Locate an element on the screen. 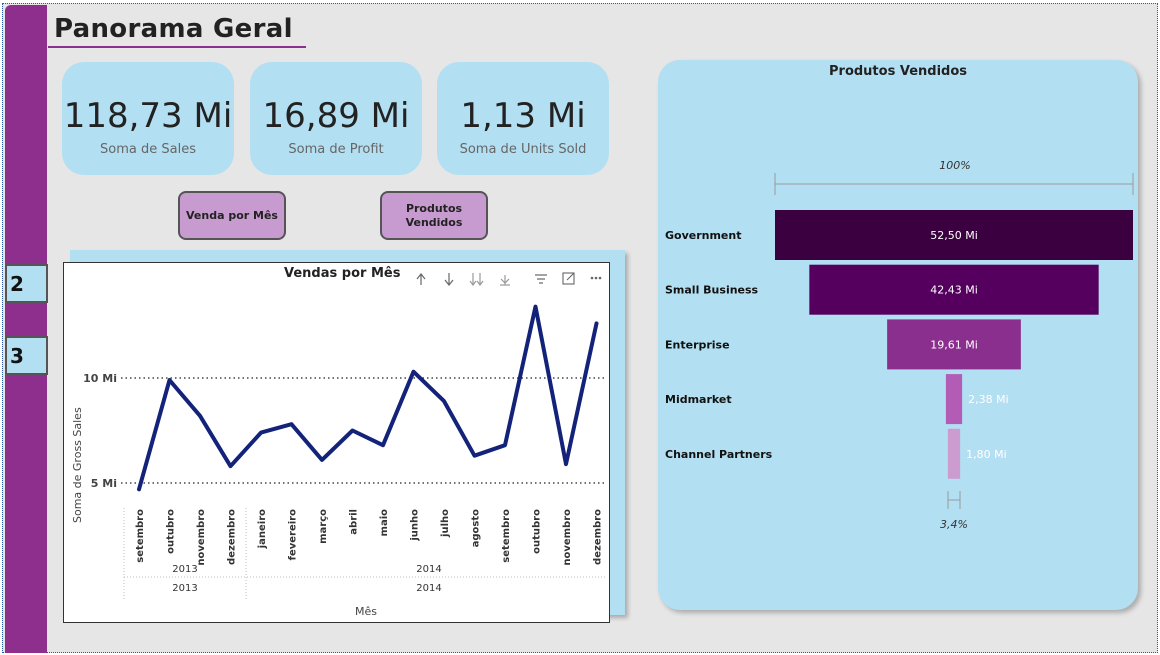  page-tab-3: 3 is located at coordinates (26, 355).